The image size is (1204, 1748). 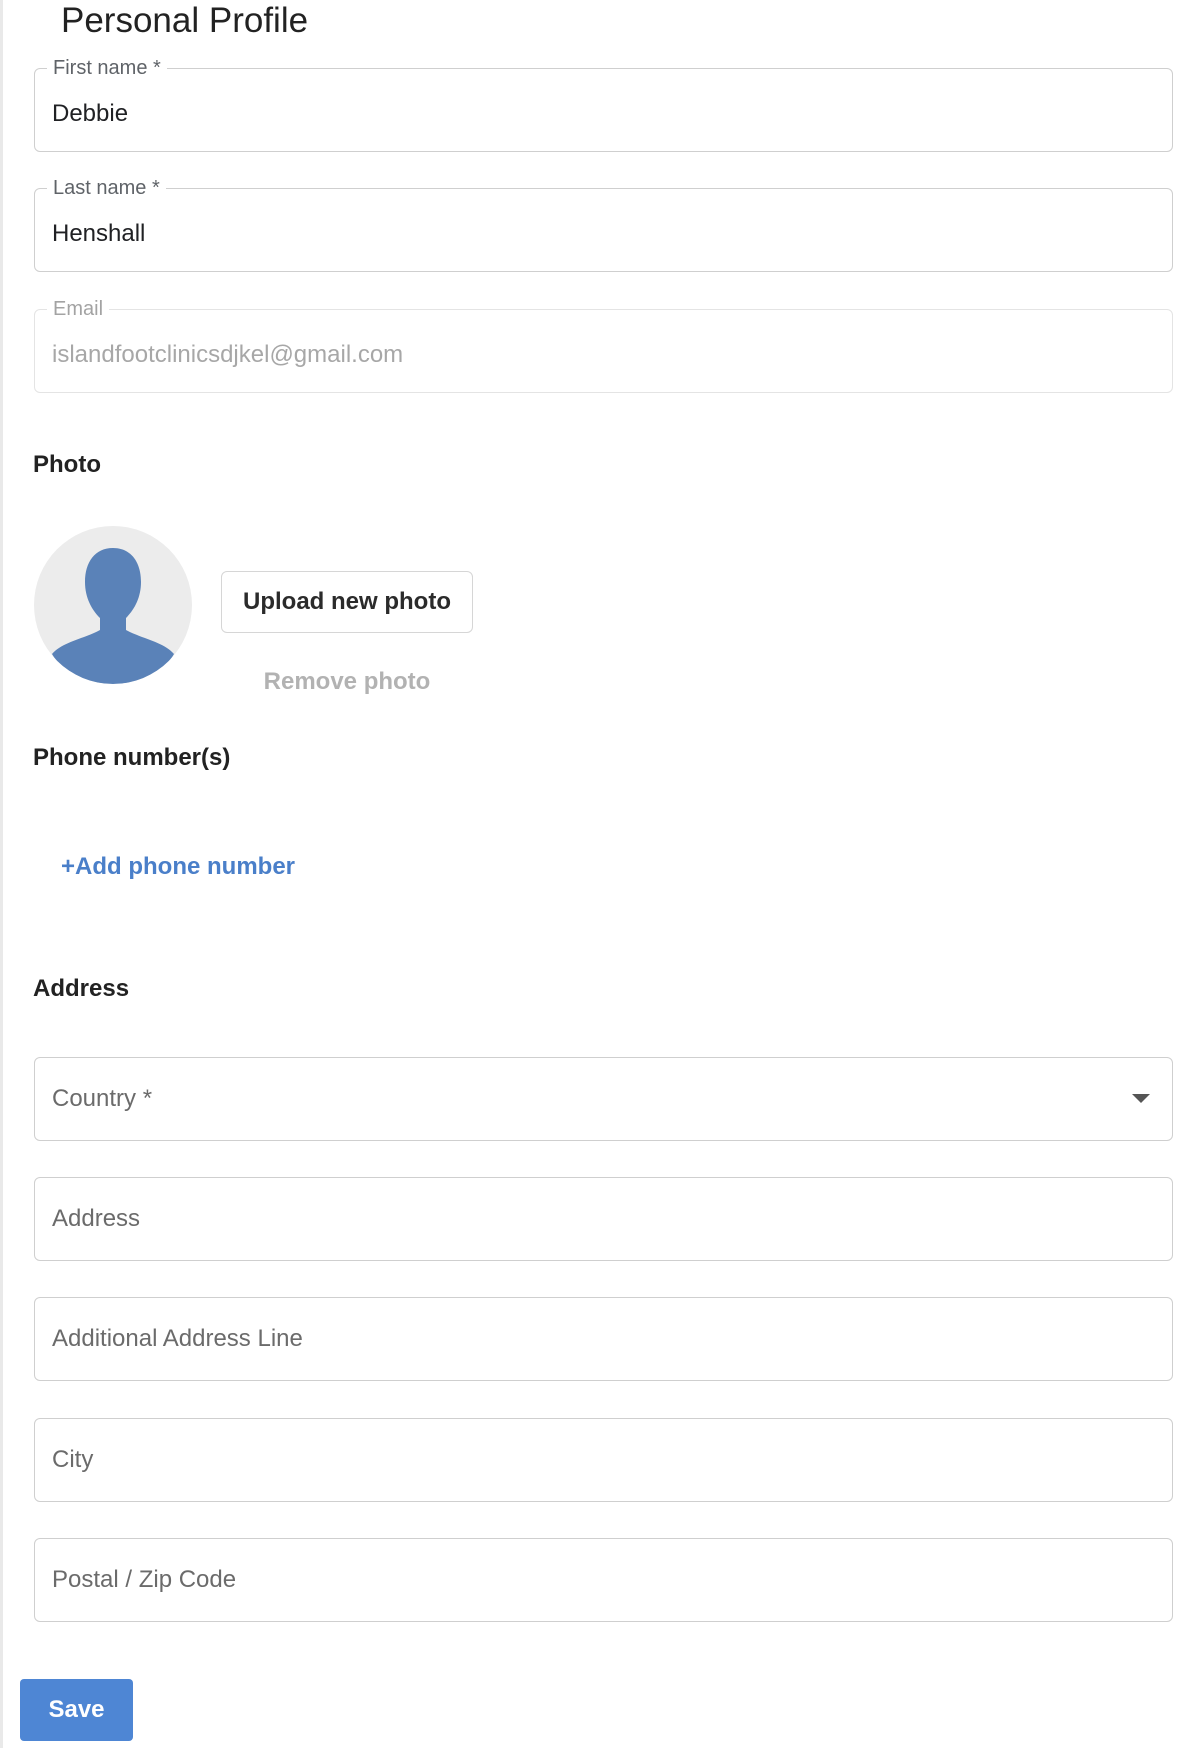 What do you see at coordinates (592, 1339) in the screenshot?
I see `additional-address-input` at bounding box center [592, 1339].